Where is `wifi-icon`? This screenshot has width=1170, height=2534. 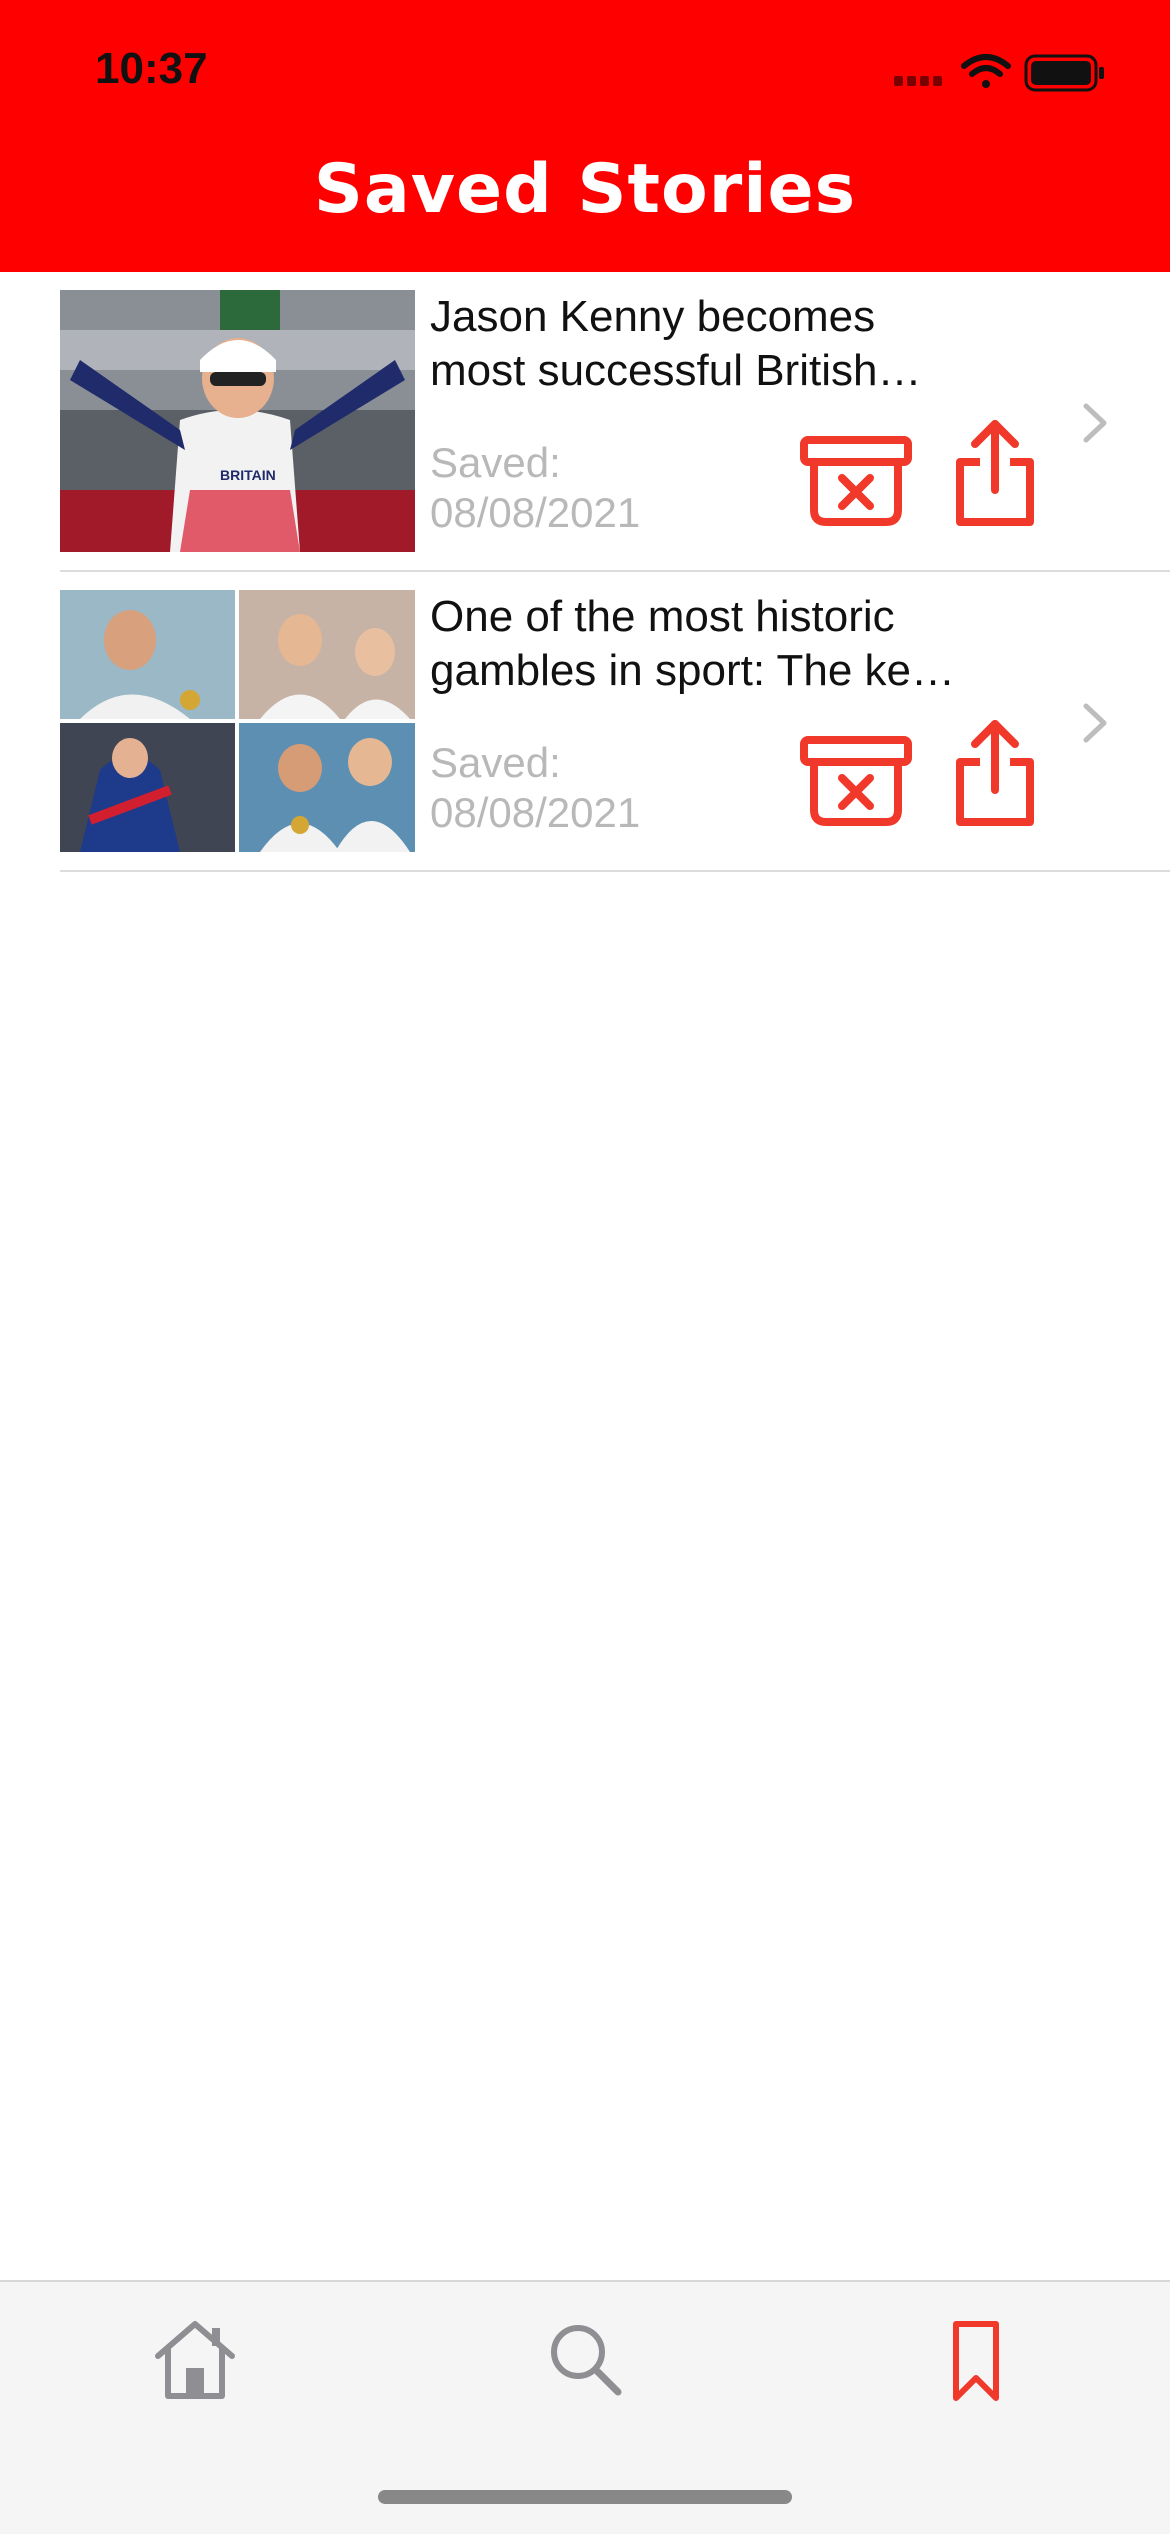
wifi-icon is located at coordinates (986, 71).